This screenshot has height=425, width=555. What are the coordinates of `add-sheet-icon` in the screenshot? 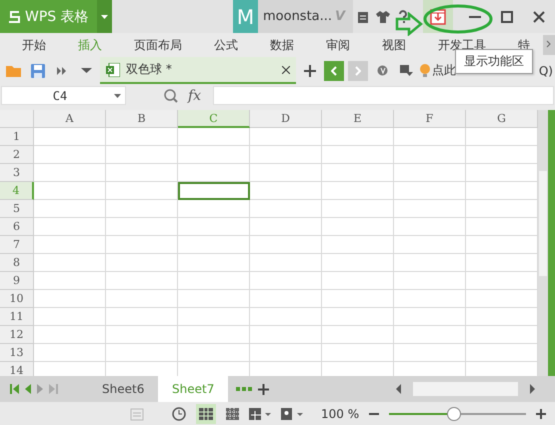 It's located at (263, 389).